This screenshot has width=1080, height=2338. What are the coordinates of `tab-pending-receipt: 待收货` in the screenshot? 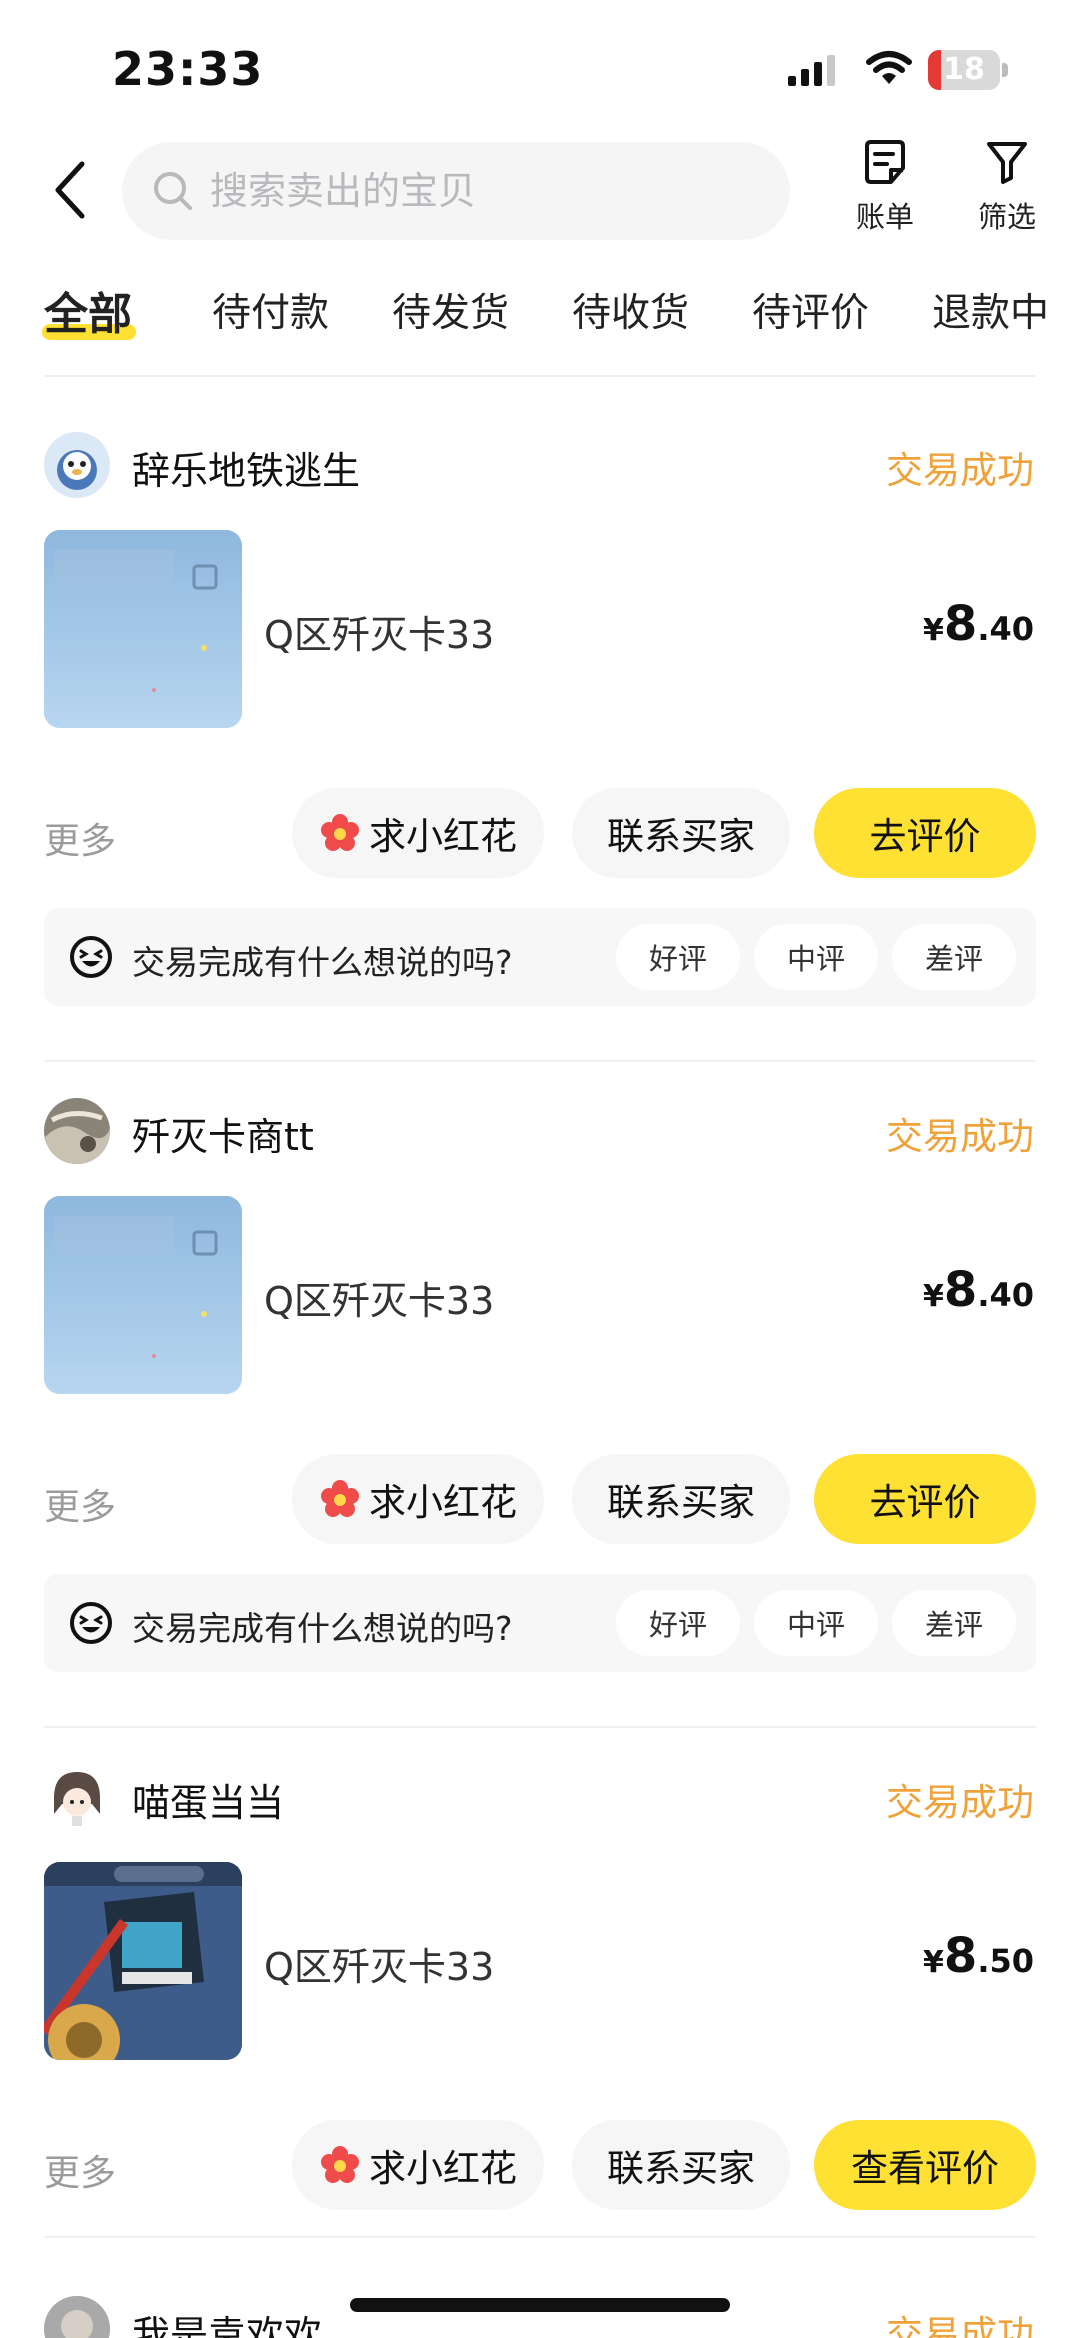 It's located at (630, 310).